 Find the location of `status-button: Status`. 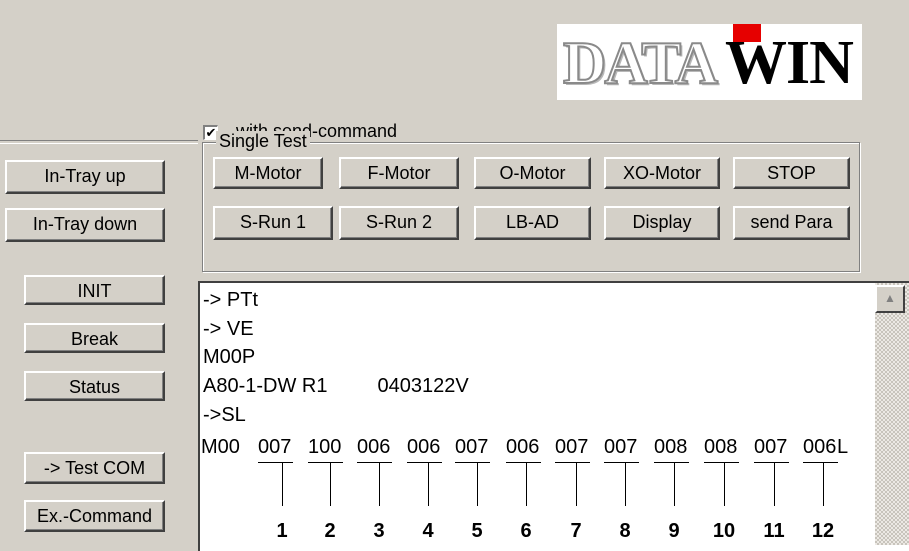

status-button: Status is located at coordinates (94, 386).